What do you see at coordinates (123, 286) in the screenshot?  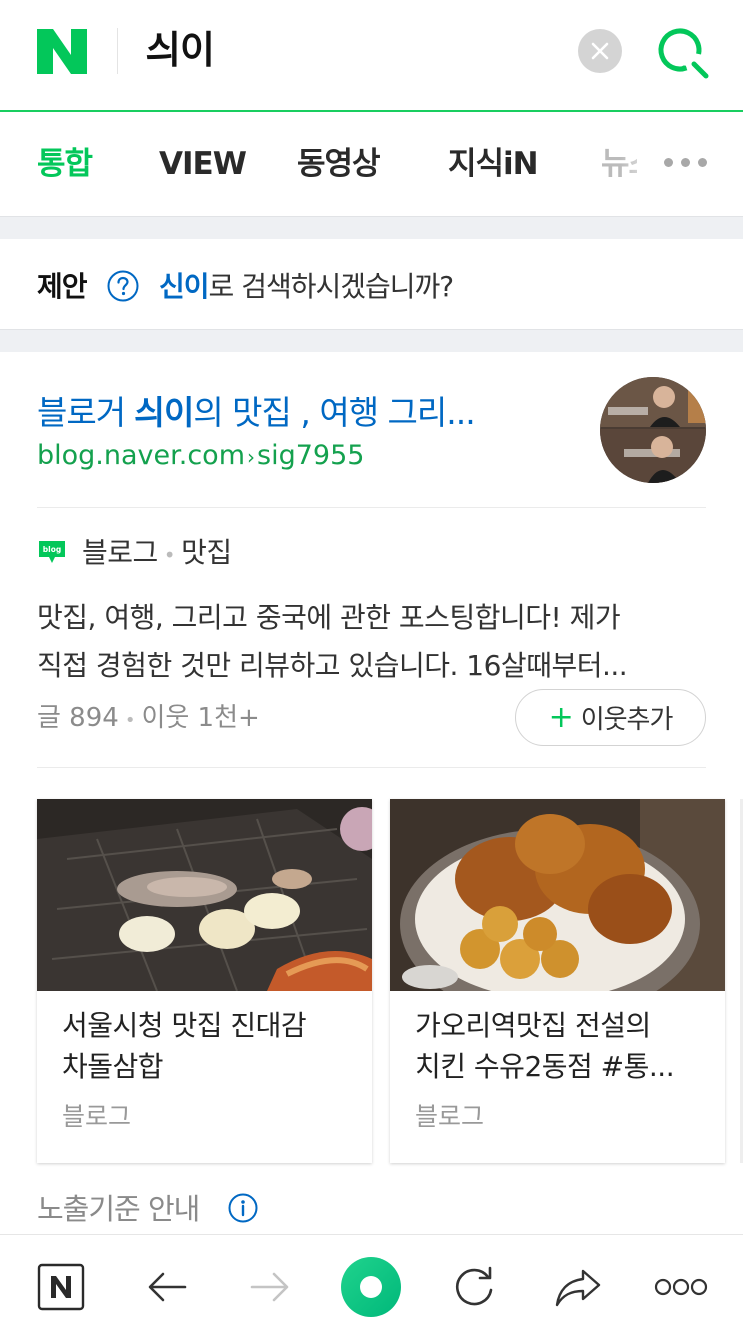 I see `help-icon` at bounding box center [123, 286].